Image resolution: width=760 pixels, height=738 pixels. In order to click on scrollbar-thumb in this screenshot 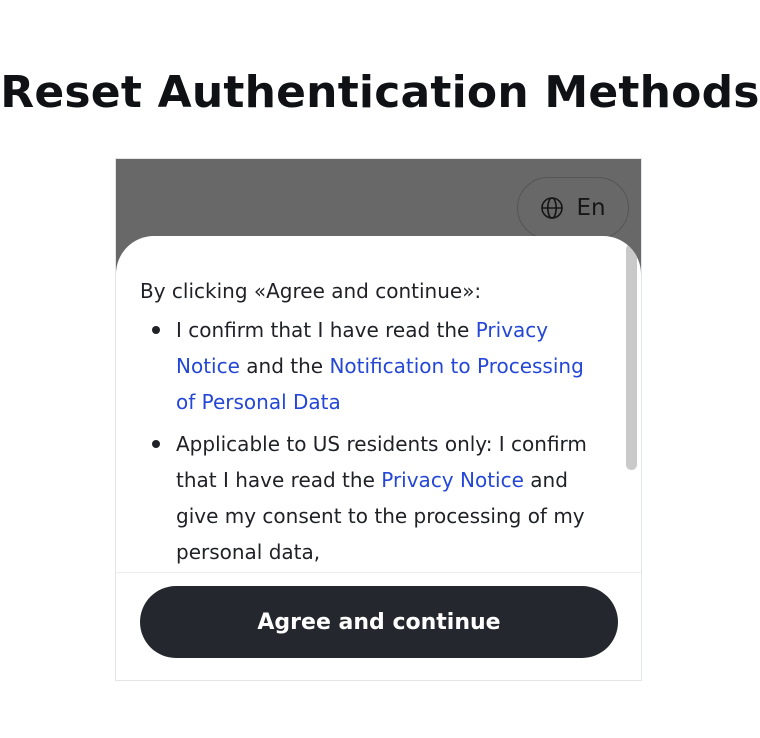, I will do `click(631, 357)`.